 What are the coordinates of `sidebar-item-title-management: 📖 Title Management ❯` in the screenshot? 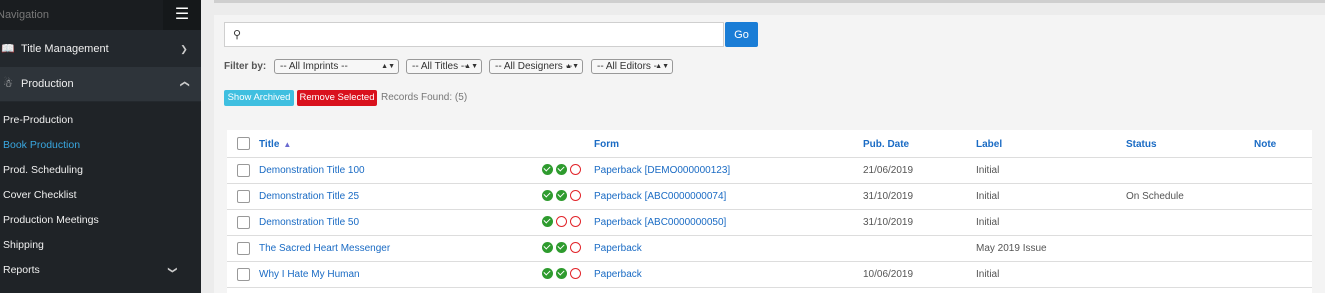 It's located at (100, 49).